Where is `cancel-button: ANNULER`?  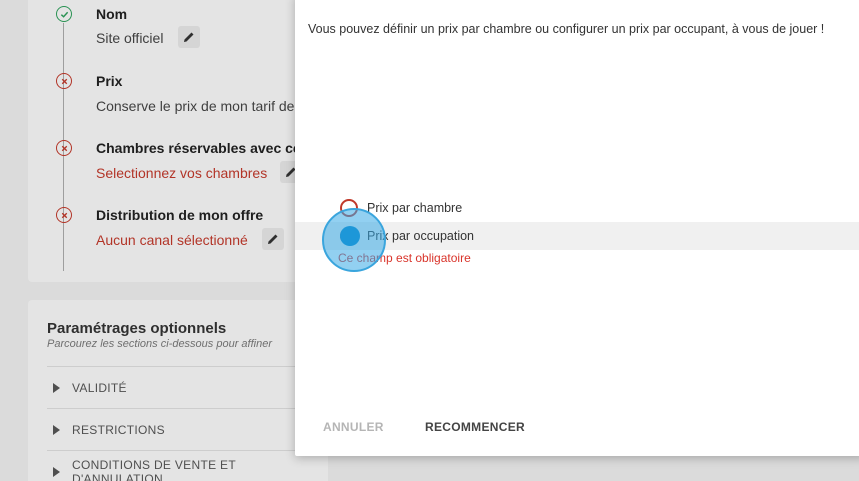 cancel-button: ANNULER is located at coordinates (353, 427).